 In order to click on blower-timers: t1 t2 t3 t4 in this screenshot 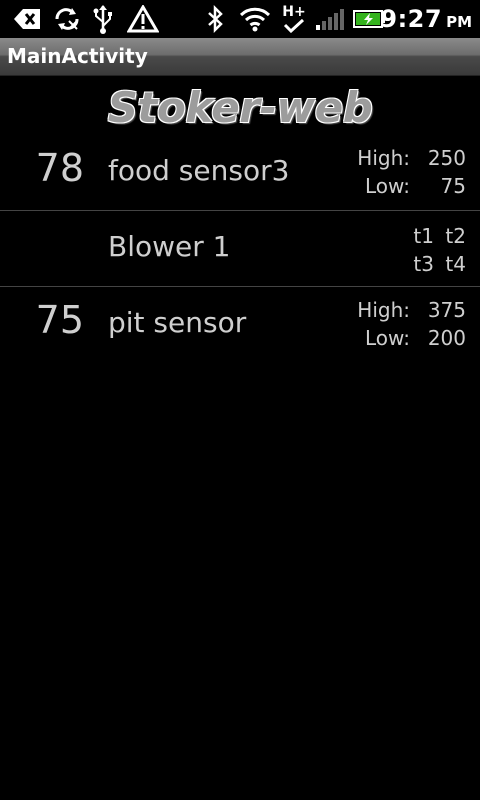, I will do `click(434, 250)`.